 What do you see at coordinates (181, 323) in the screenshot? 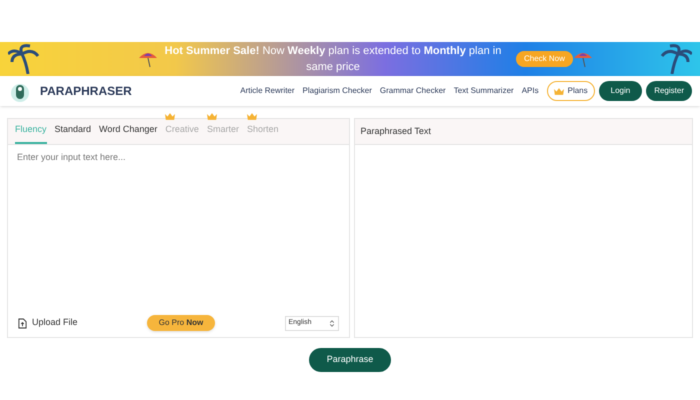
I see `go-pro-button: Go Pro Now` at bounding box center [181, 323].